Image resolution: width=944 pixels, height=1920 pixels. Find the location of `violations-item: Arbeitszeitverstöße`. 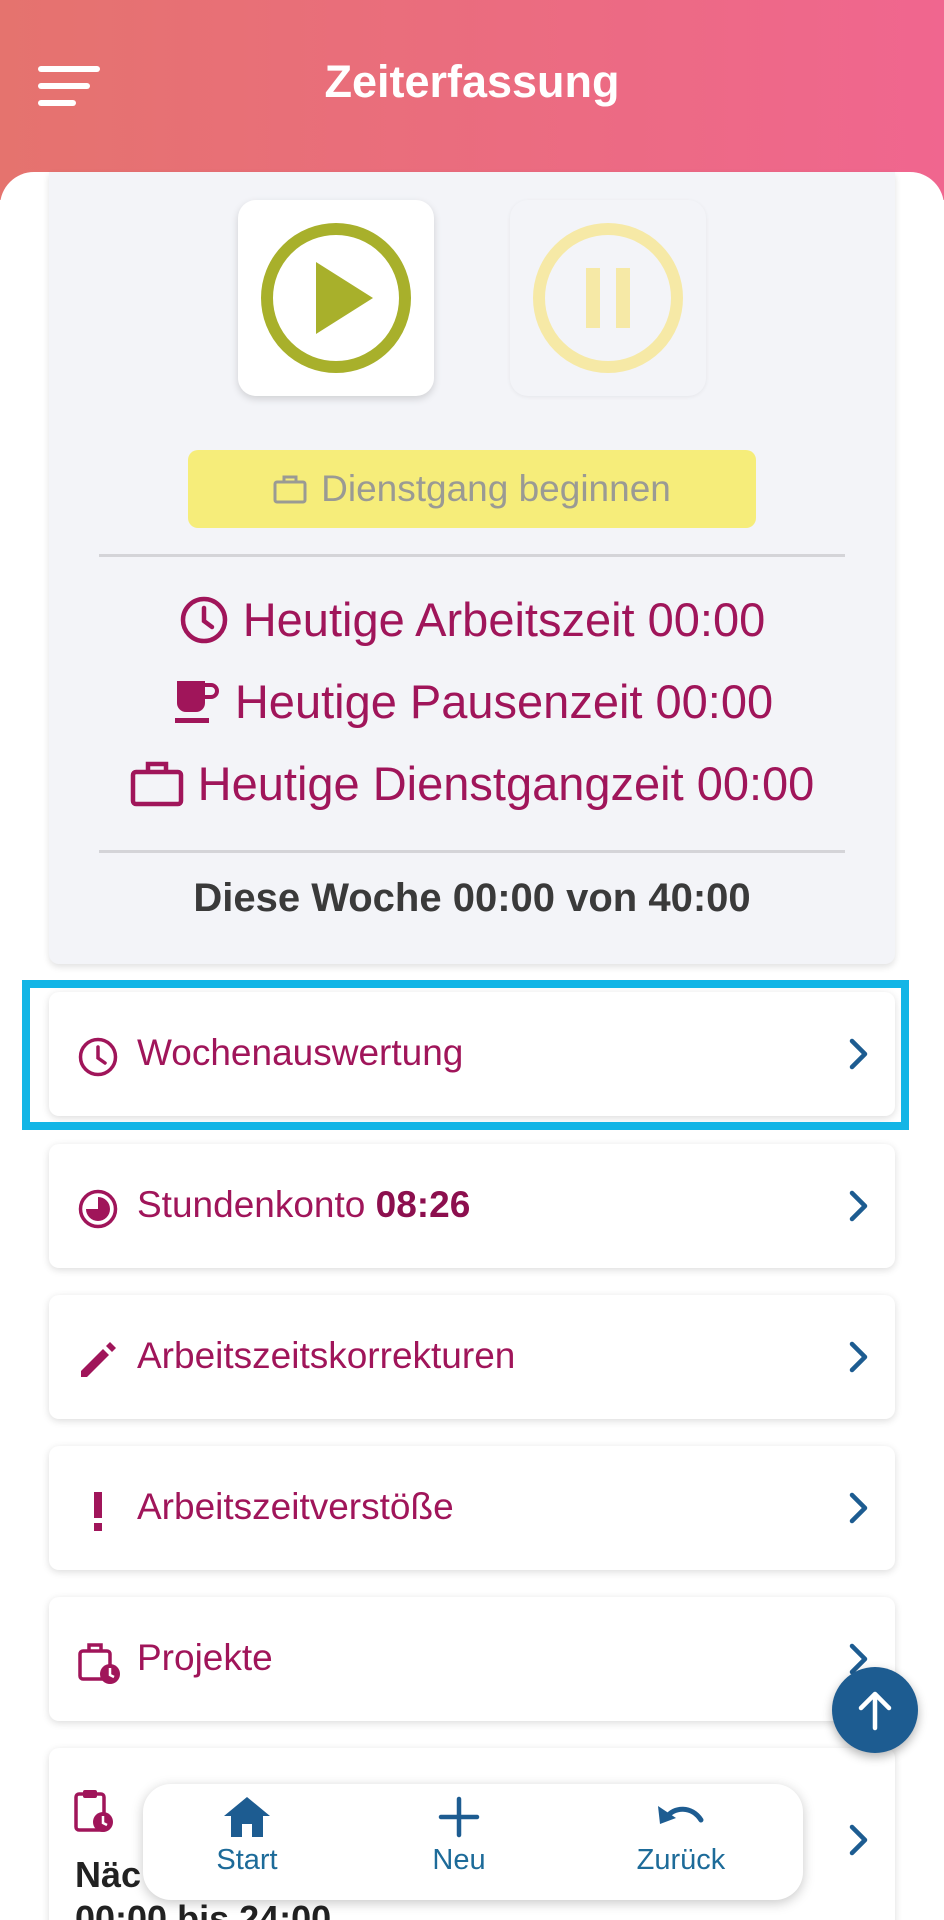

violations-item: Arbeitszeitverstöße is located at coordinates (472, 1508).